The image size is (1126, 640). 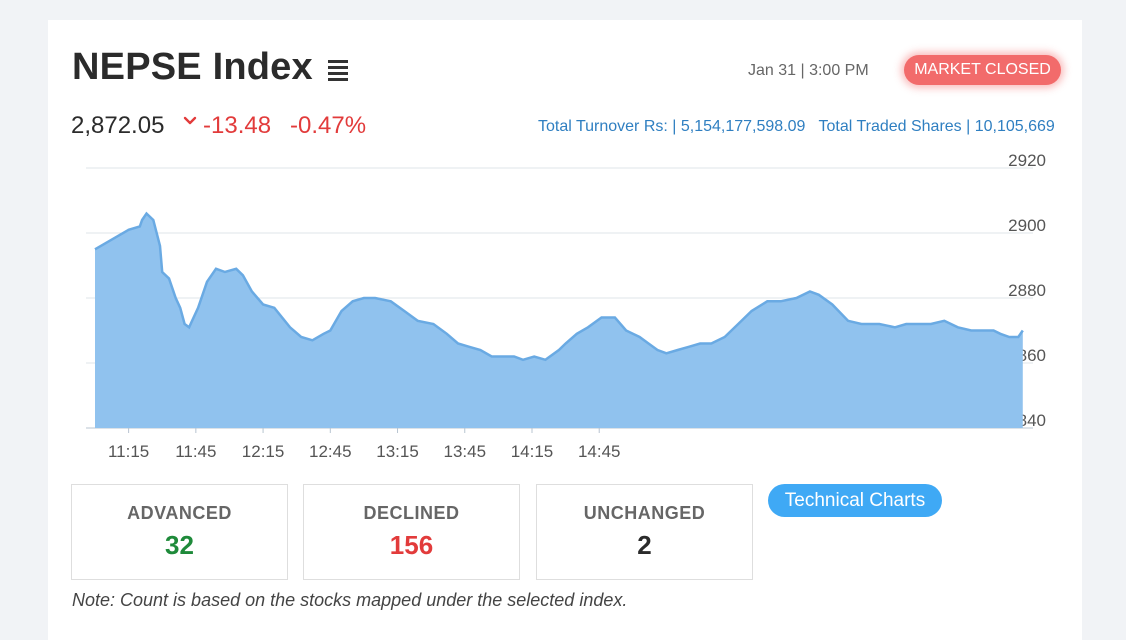 What do you see at coordinates (464, 451) in the screenshot?
I see `x-tick-label: 13:45` at bounding box center [464, 451].